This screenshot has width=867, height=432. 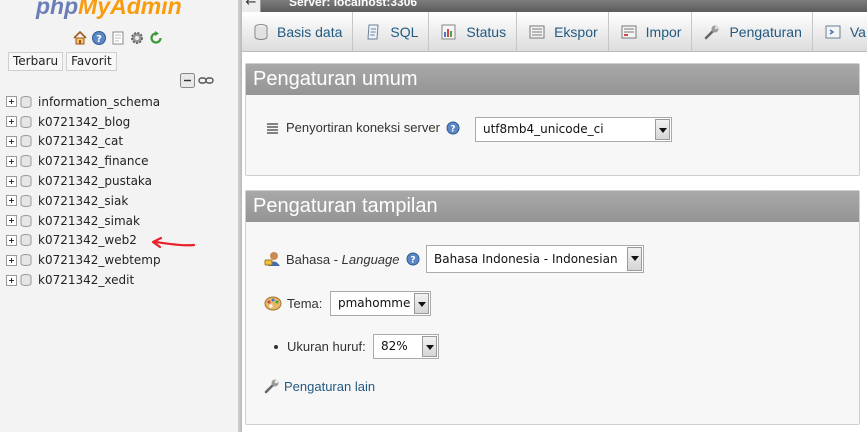 I want to click on db-tree-item: k0721342_cat, so click(x=83, y=142).